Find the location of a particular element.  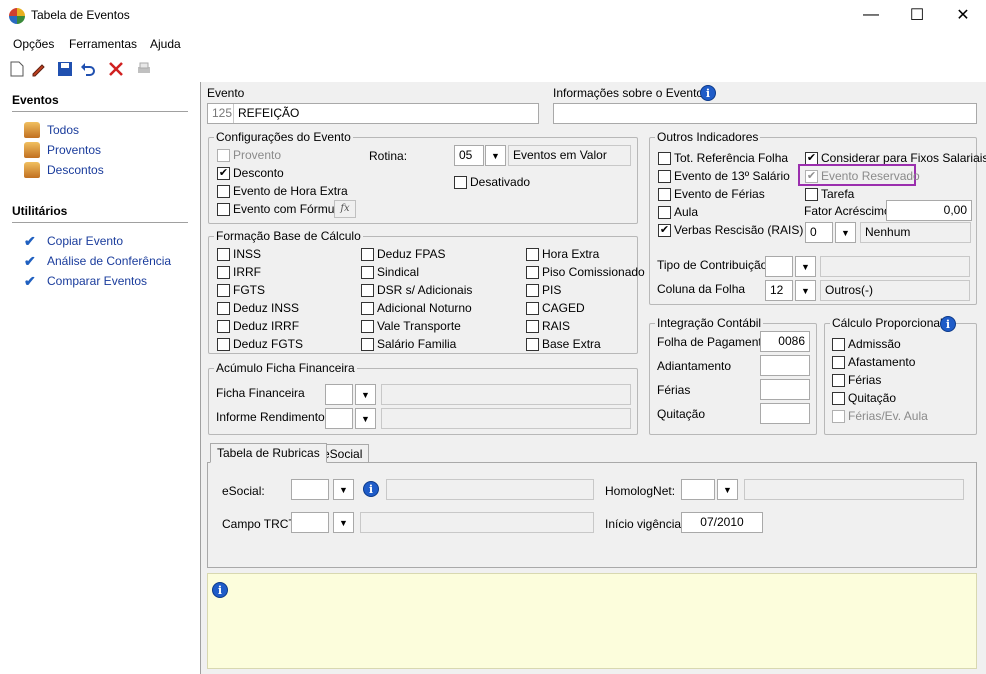

verbas-dropdown: ▼ is located at coordinates (845, 232).